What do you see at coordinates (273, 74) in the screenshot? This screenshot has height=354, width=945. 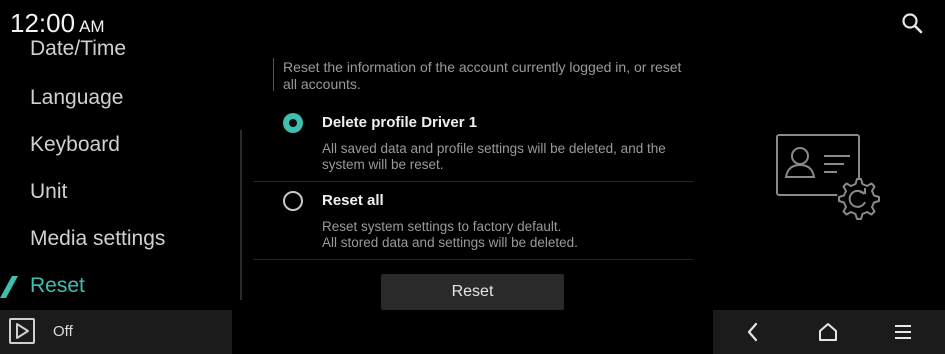 I see `info-accent-line` at bounding box center [273, 74].